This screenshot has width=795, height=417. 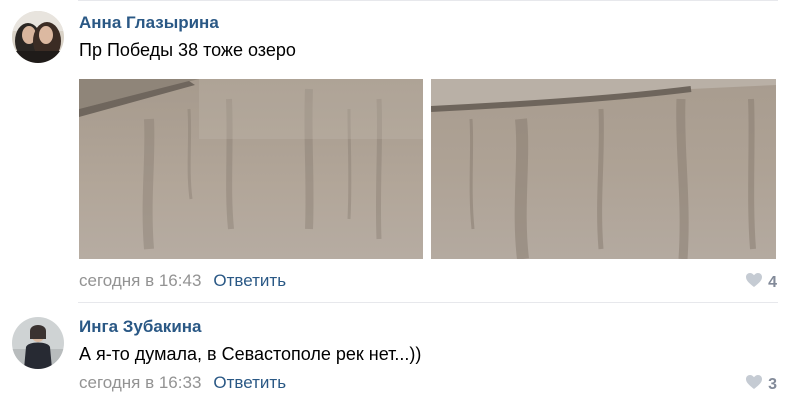 I want to click on comment-meta: сегодня в 16:43 Ответить, so click(x=182, y=281).